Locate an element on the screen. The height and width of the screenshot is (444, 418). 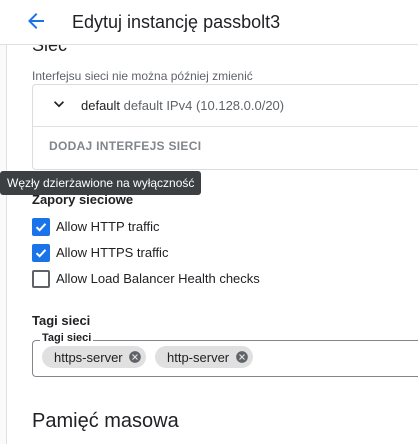
network-interface-detail: default IPv4 (10.128.0.0/20) is located at coordinates (204, 105).